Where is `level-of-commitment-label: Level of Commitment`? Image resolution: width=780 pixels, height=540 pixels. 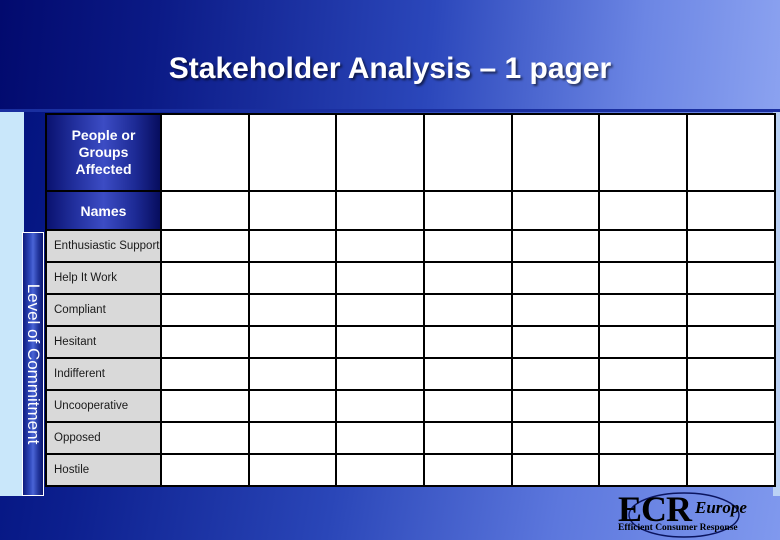 level-of-commitment-label: Level of Commitment is located at coordinates (33, 364).